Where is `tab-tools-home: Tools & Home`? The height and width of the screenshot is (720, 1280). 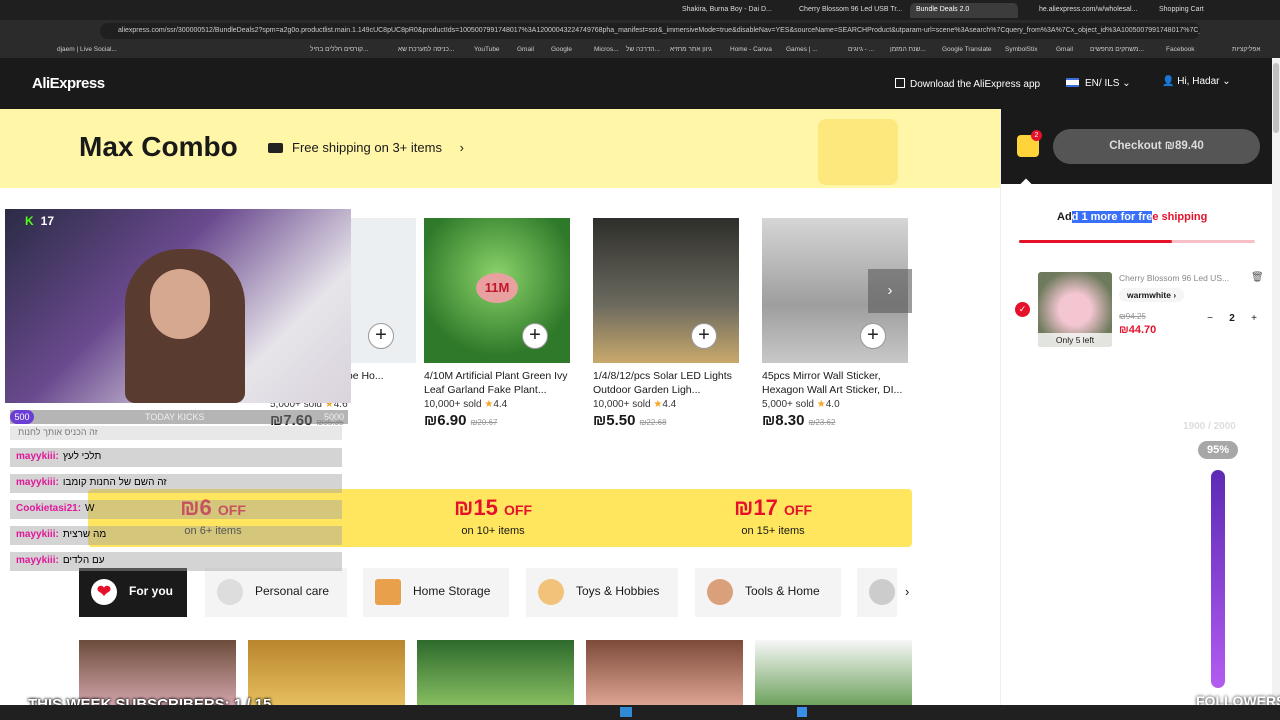 tab-tools-home: Tools & Home is located at coordinates (768, 592).